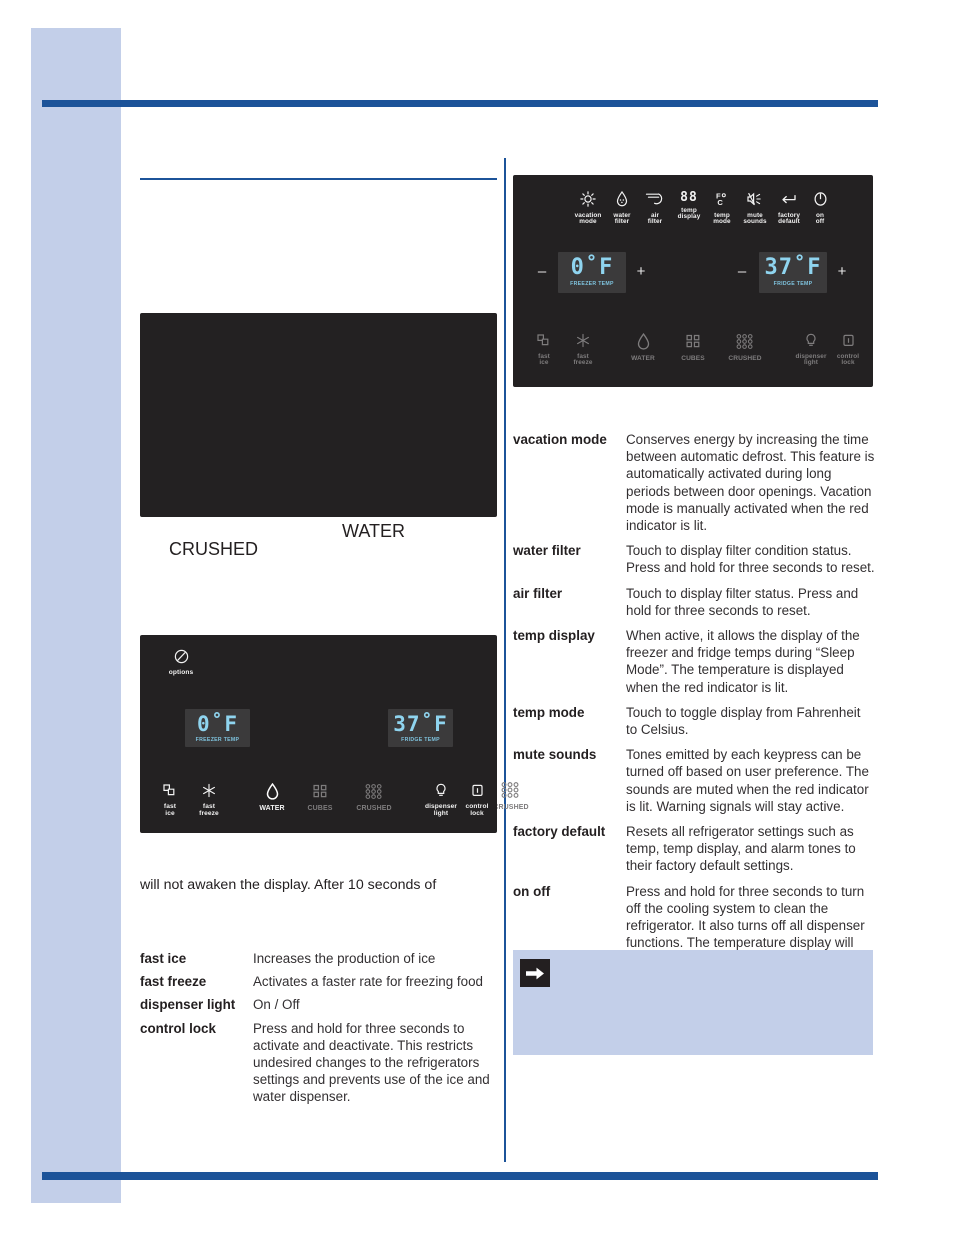 This screenshot has height=1235, width=954. Describe the element at coordinates (318, 241) in the screenshot. I see `section-heading` at that location.